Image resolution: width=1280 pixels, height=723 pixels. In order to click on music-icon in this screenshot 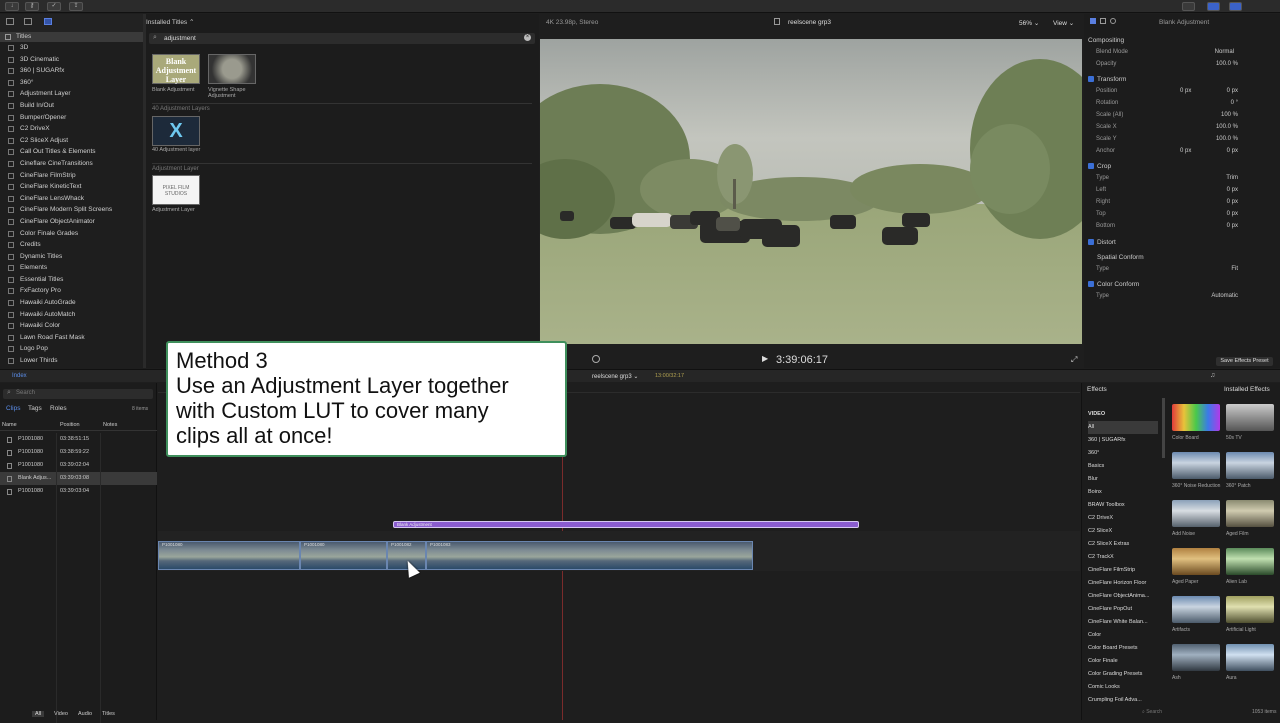, I will do `click(28, 21)`.